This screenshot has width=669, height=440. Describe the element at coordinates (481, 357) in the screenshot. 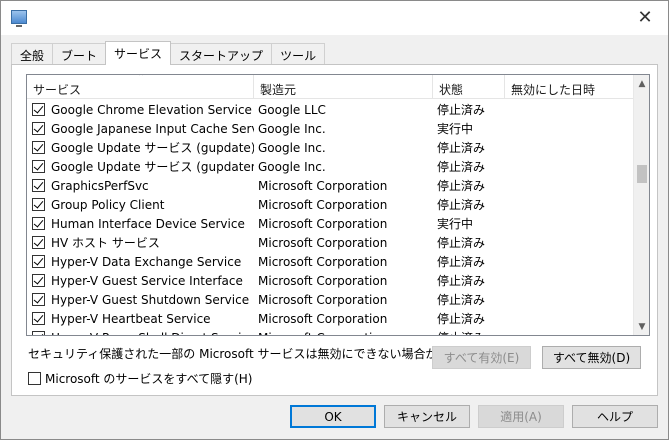

I see `enable-all-button: すべて有効(E)` at that location.